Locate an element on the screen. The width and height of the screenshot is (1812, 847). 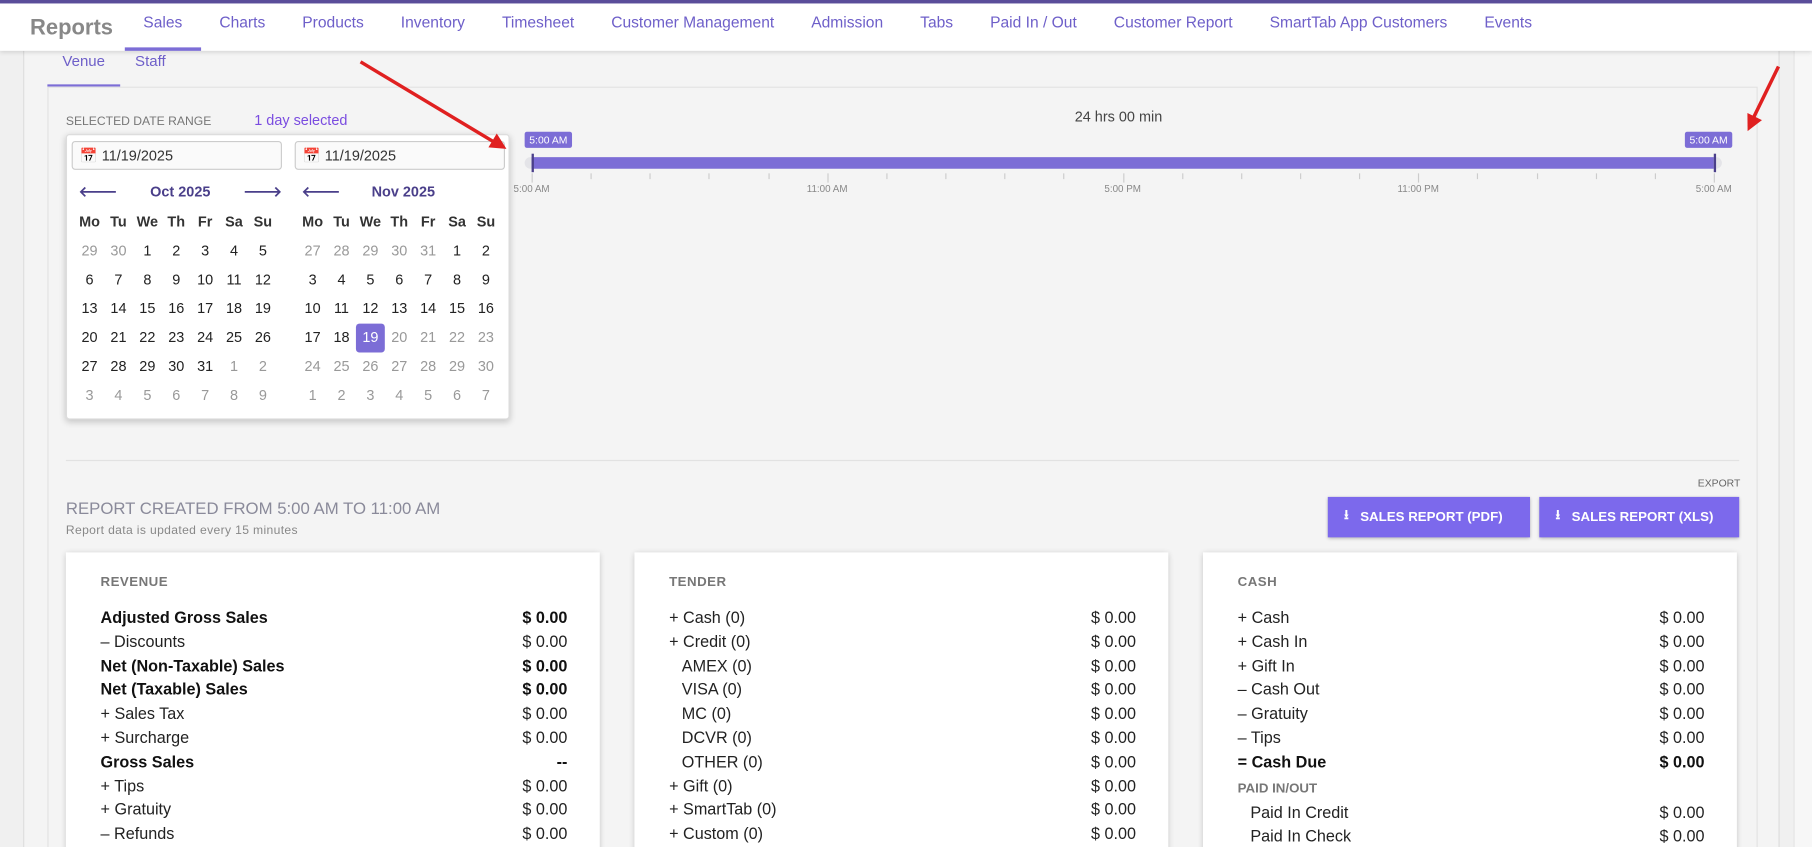
slider-end-handle is located at coordinates (1715, 163).